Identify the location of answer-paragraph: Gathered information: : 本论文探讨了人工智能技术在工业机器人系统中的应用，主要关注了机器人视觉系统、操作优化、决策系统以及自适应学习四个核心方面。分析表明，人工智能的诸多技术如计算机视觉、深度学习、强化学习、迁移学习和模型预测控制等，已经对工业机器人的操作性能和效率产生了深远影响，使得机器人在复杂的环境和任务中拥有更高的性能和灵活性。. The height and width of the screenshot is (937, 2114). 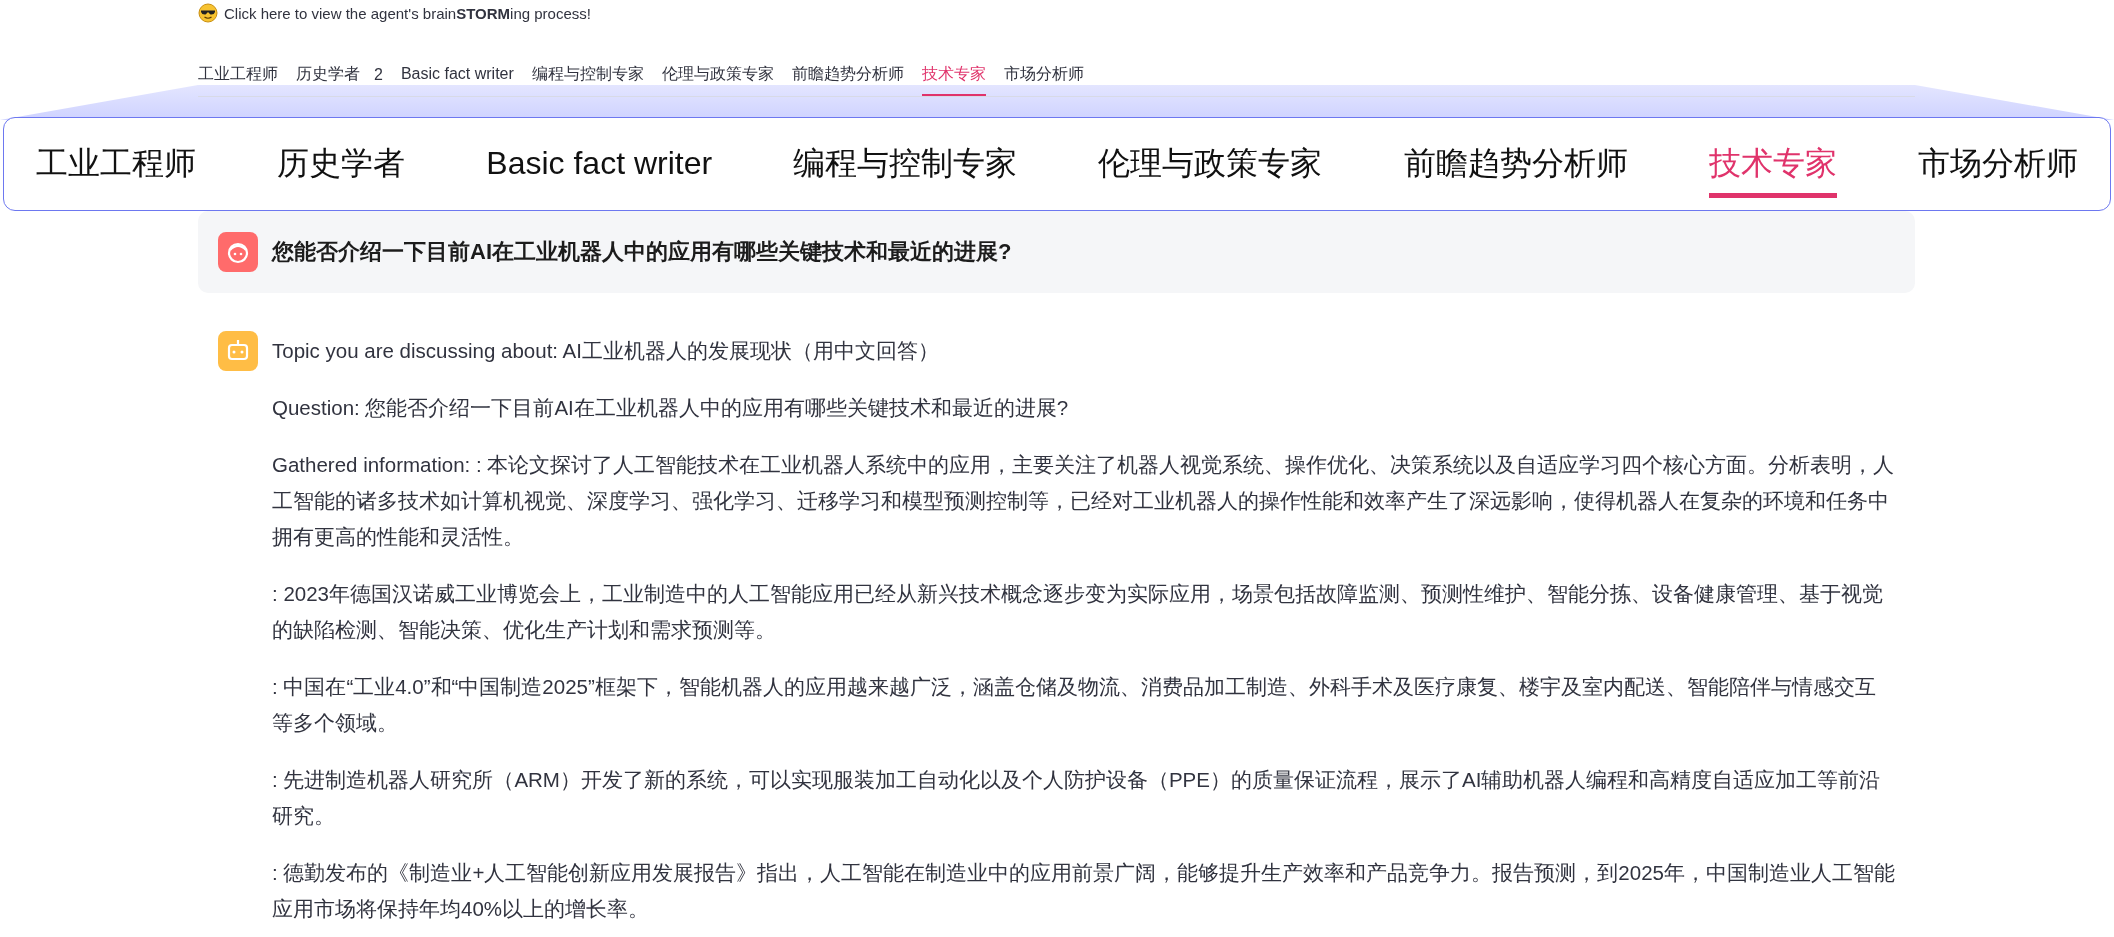
(1083, 501).